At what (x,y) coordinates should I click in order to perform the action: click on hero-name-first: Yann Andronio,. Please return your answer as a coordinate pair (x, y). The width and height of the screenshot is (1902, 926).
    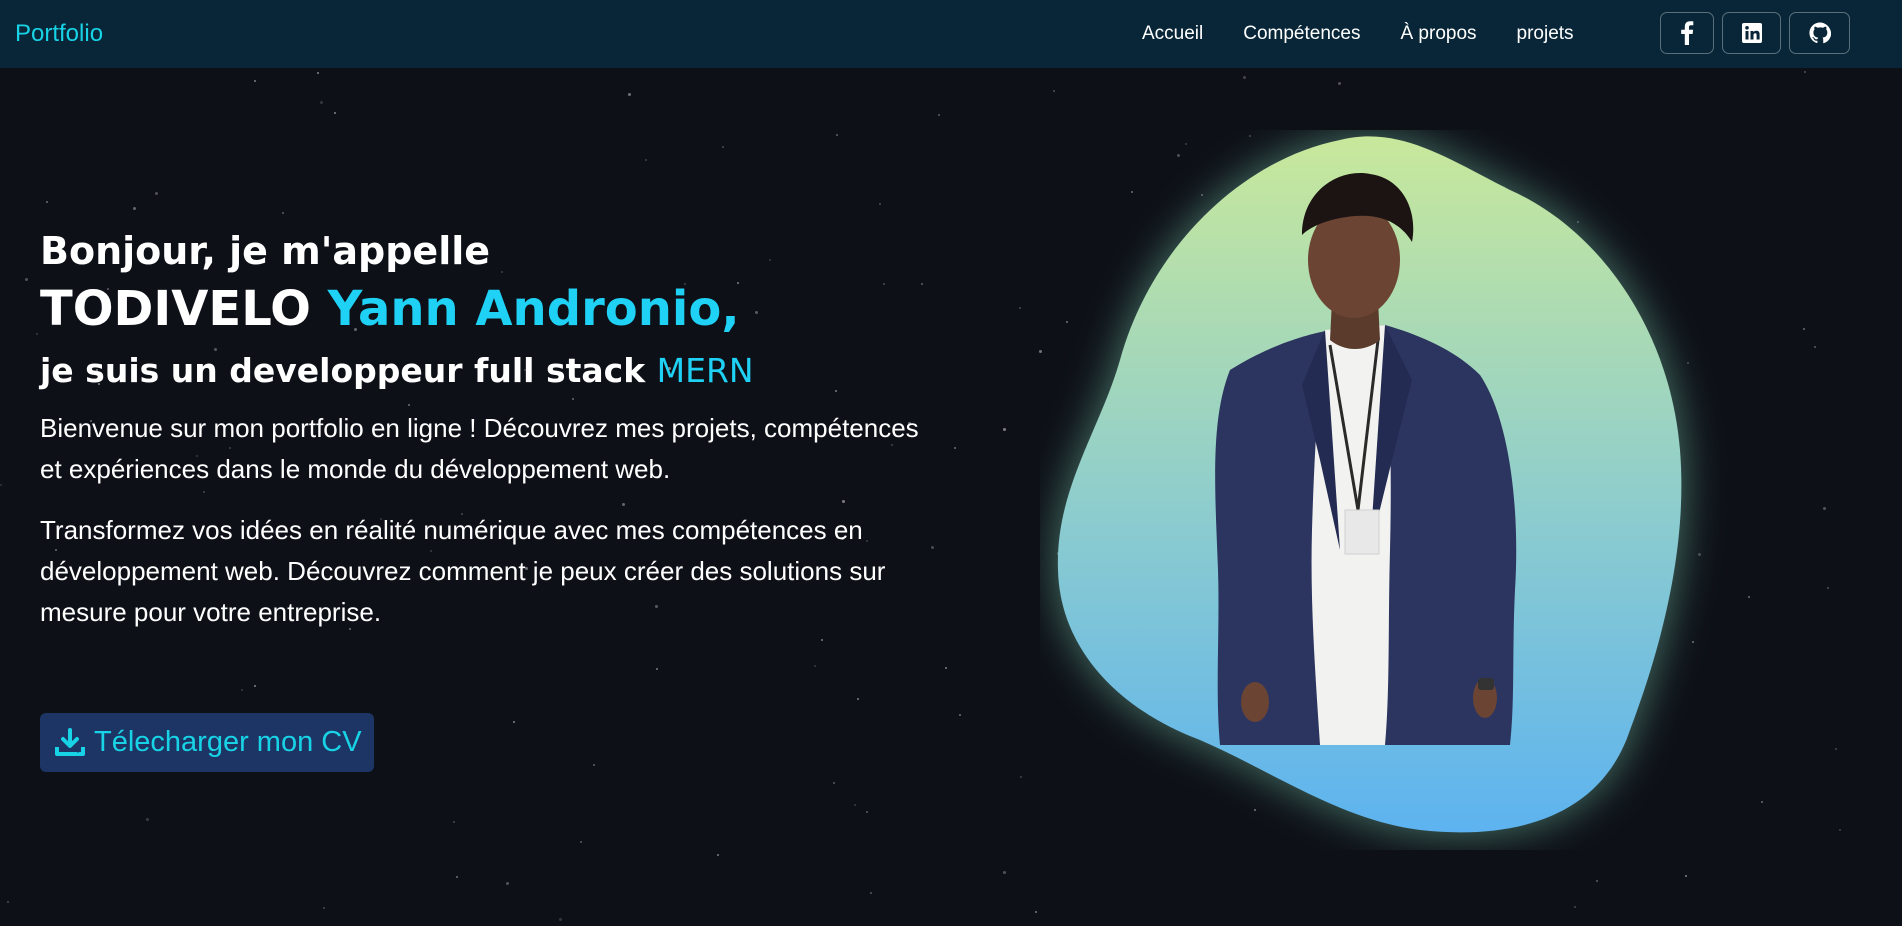
    Looking at the image, I should click on (533, 309).